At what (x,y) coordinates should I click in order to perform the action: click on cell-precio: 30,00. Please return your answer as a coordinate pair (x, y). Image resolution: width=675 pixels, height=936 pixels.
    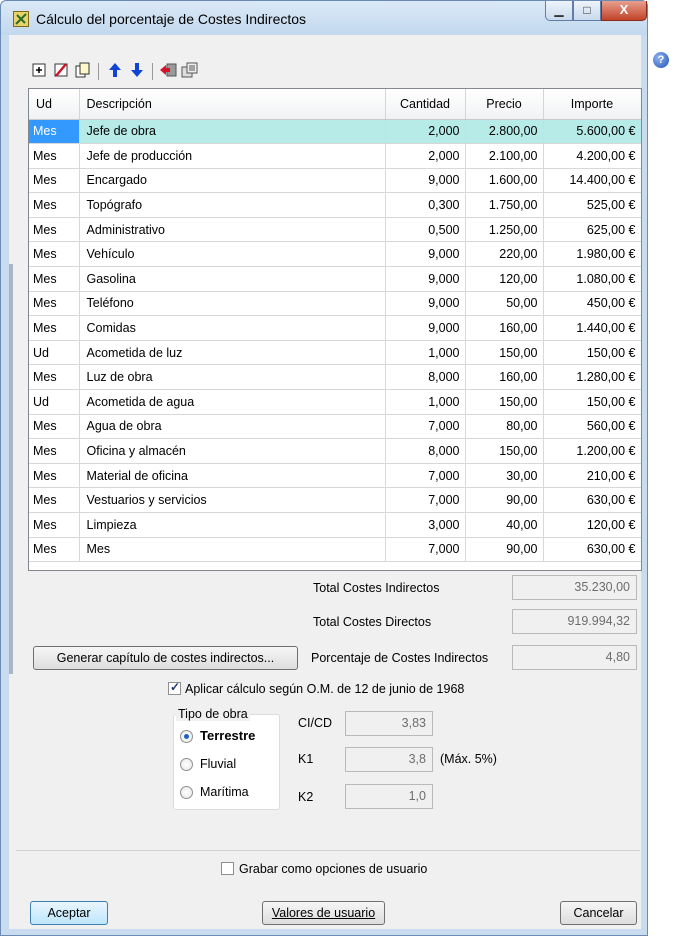
    Looking at the image, I should click on (504, 476).